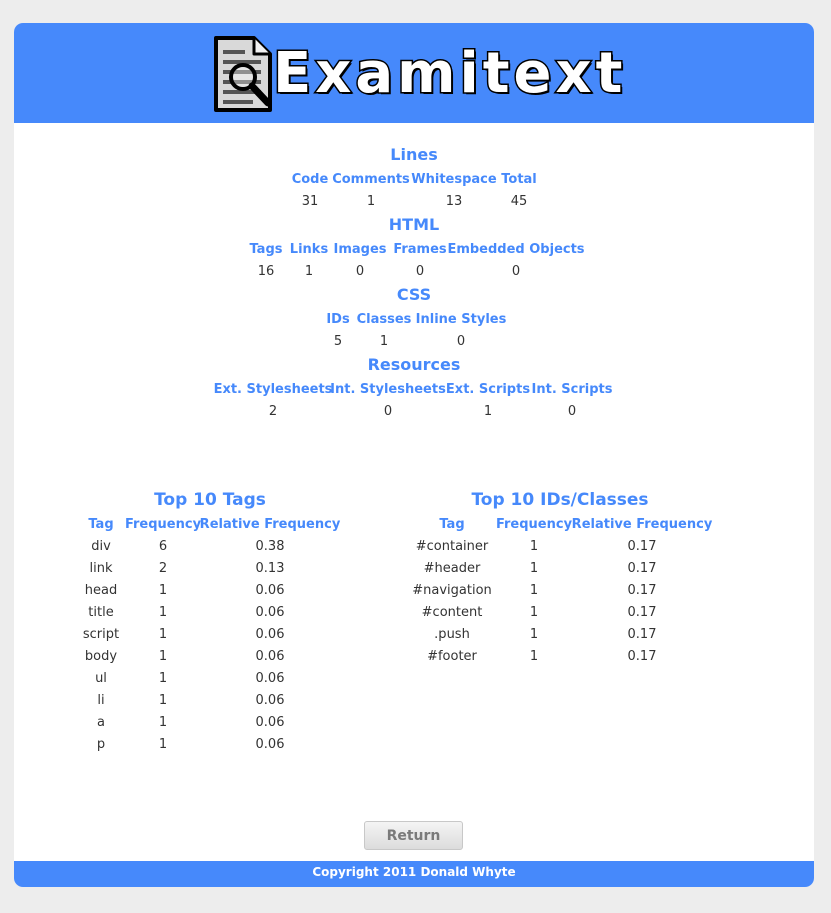 Image resolution: width=831 pixels, height=913 pixels. What do you see at coordinates (642, 524) in the screenshot?
I see `top_ids-column-header: Relative Frequency` at bounding box center [642, 524].